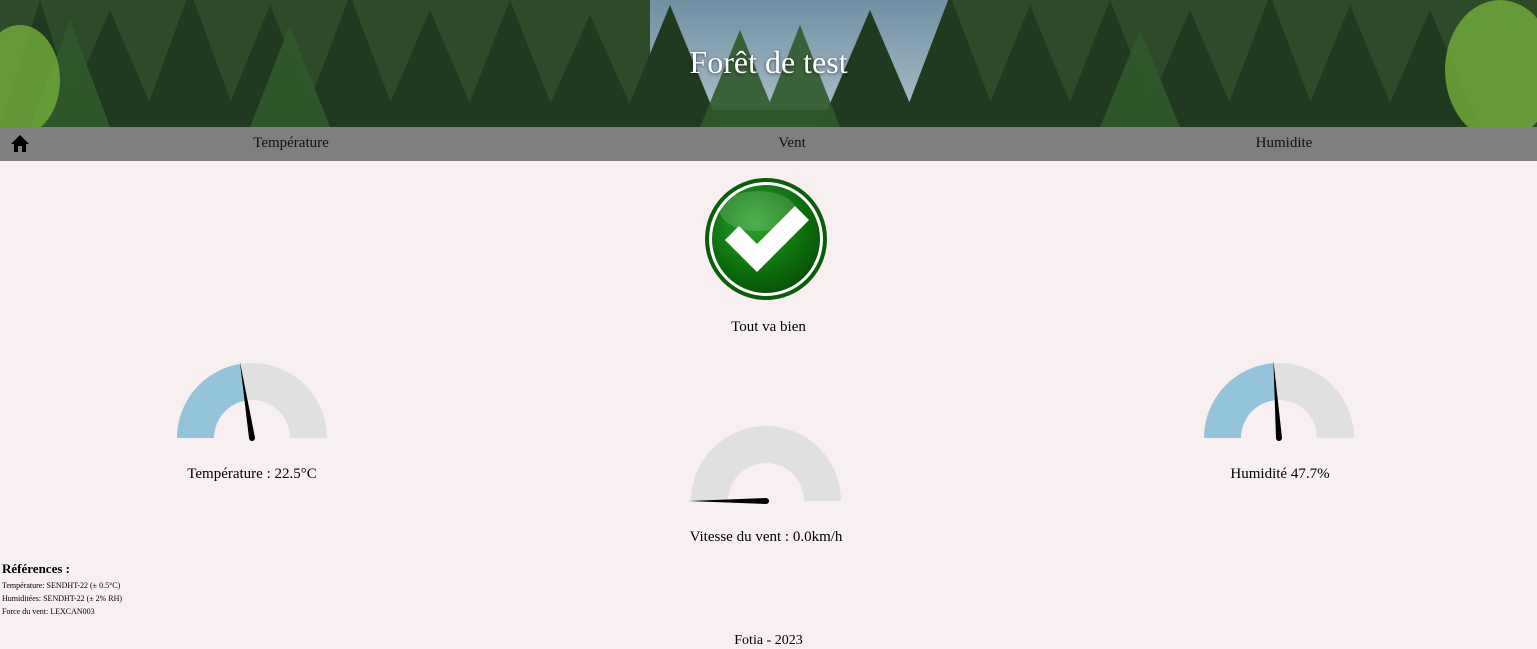 This screenshot has width=1537, height=649. Describe the element at coordinates (1284, 143) in the screenshot. I see `nav-item-humidite: Humidite` at that location.